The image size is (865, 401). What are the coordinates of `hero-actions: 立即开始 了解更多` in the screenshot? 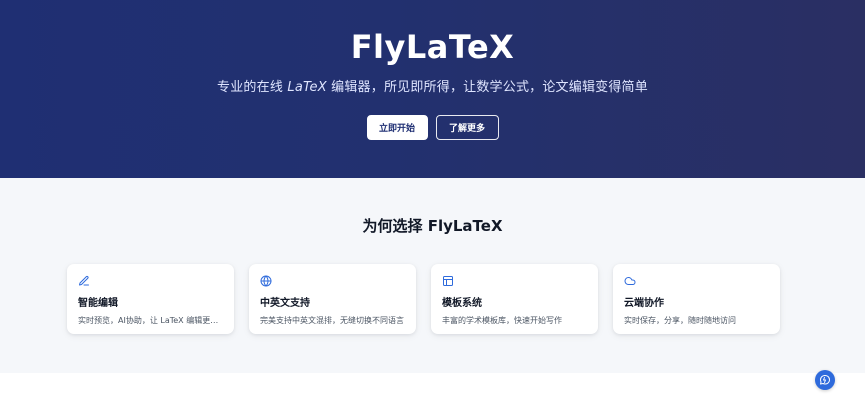 It's located at (432, 127).